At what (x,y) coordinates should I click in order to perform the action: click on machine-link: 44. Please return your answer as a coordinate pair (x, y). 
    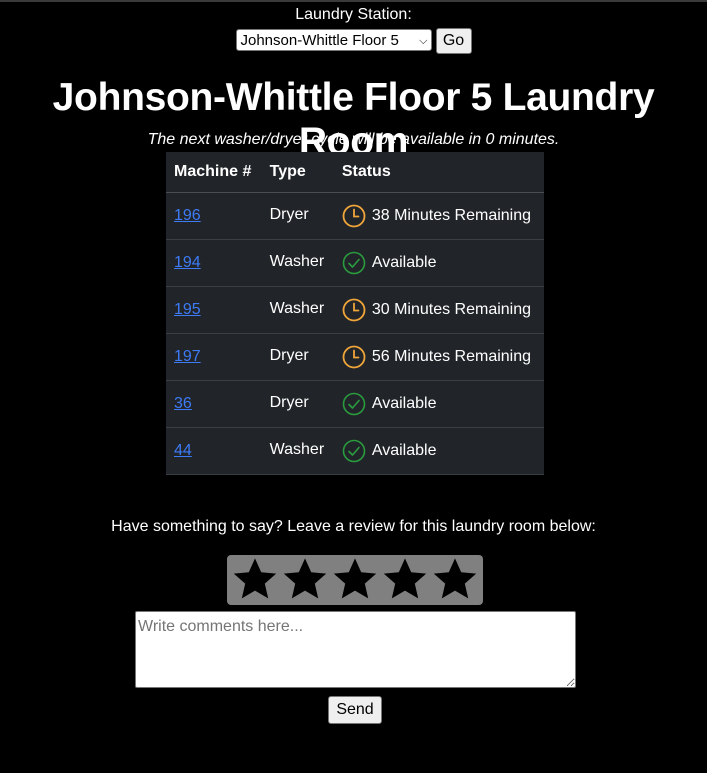
    Looking at the image, I should click on (183, 450).